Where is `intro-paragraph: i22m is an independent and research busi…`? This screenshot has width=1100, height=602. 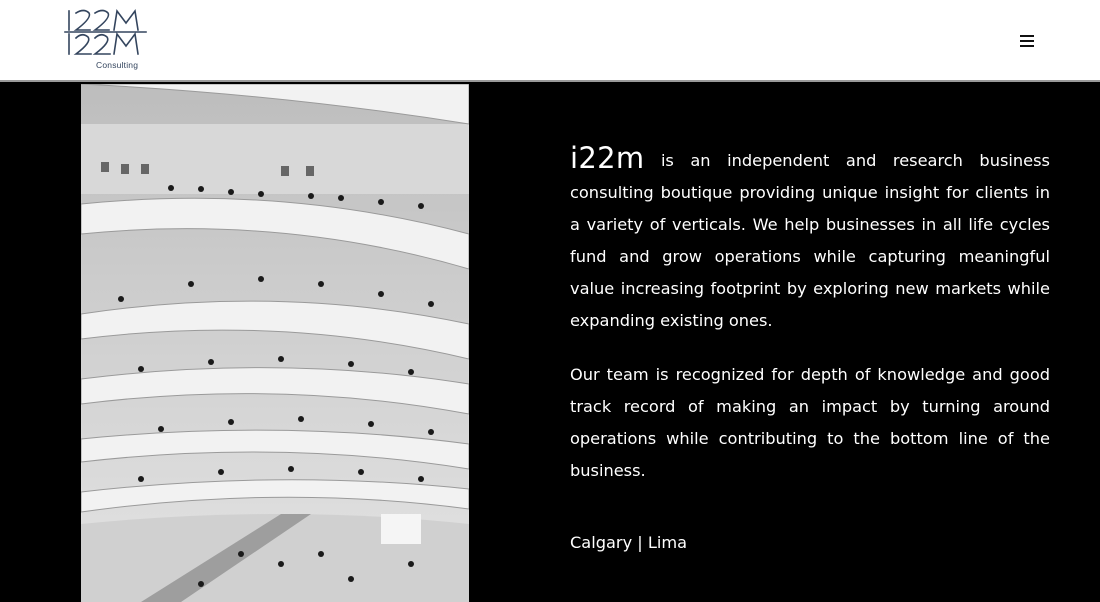
intro-paragraph: i22m is an independent and research busi… is located at coordinates (810, 239).